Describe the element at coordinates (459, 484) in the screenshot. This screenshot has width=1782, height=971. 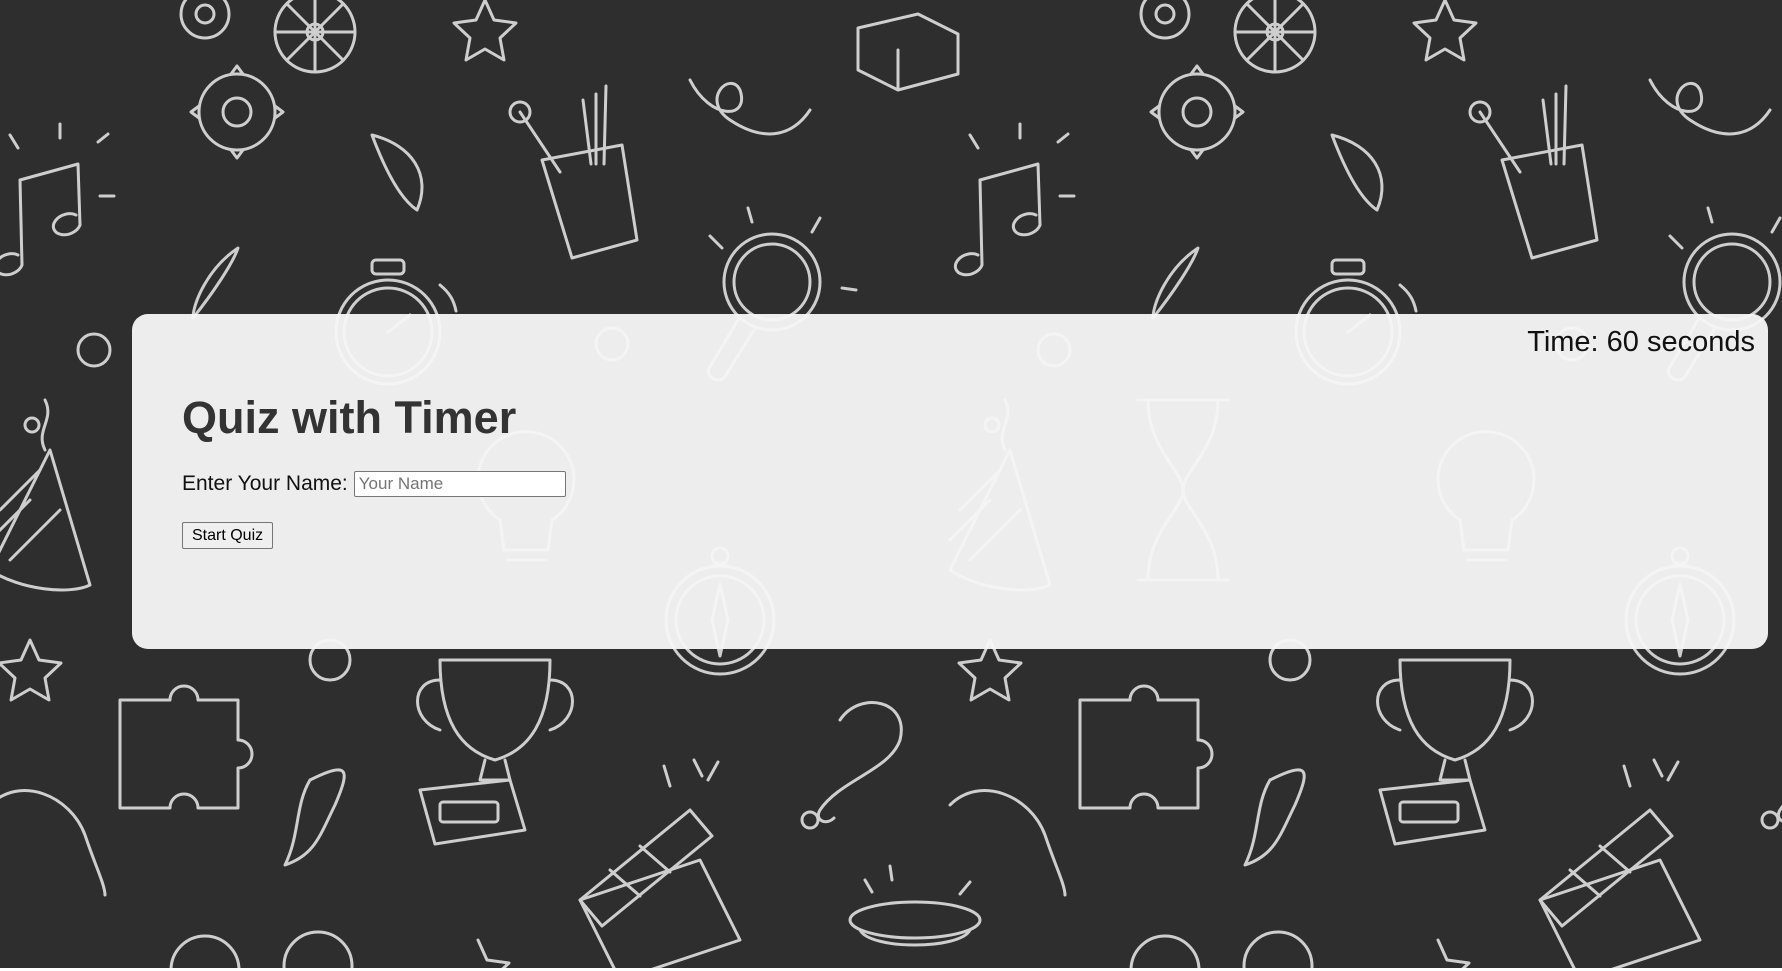
I see `name-input` at that location.